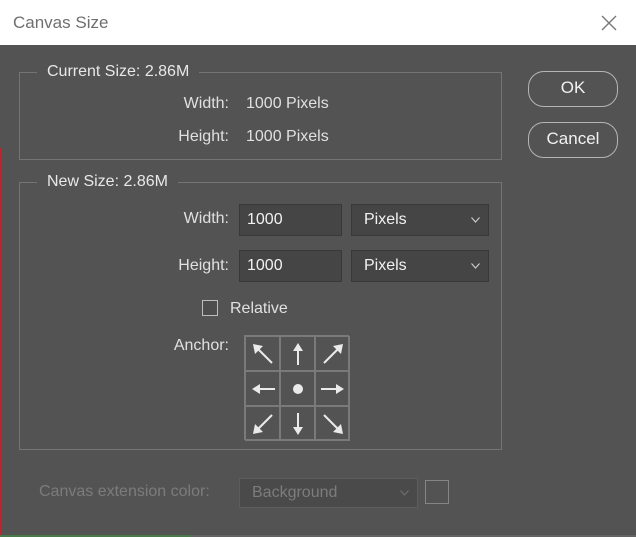 This screenshot has height=537, width=636. Describe the element at coordinates (1, 342) in the screenshot. I see `window-edge` at that location.